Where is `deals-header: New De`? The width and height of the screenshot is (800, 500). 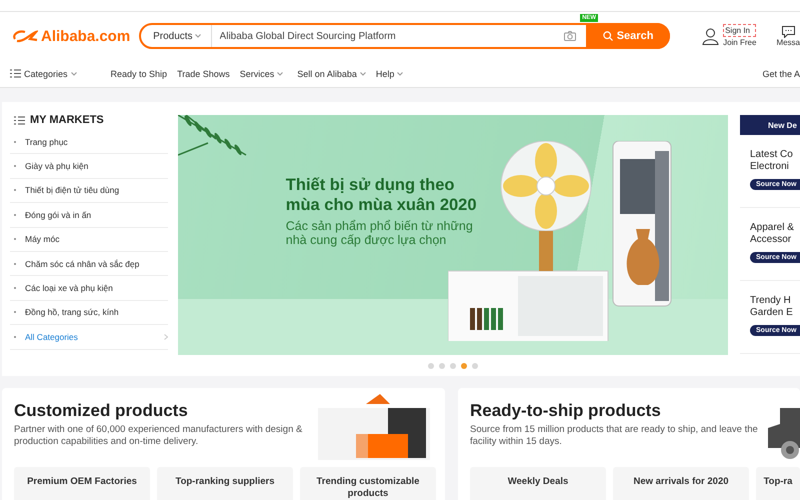
deals-header: New De is located at coordinates (770, 125).